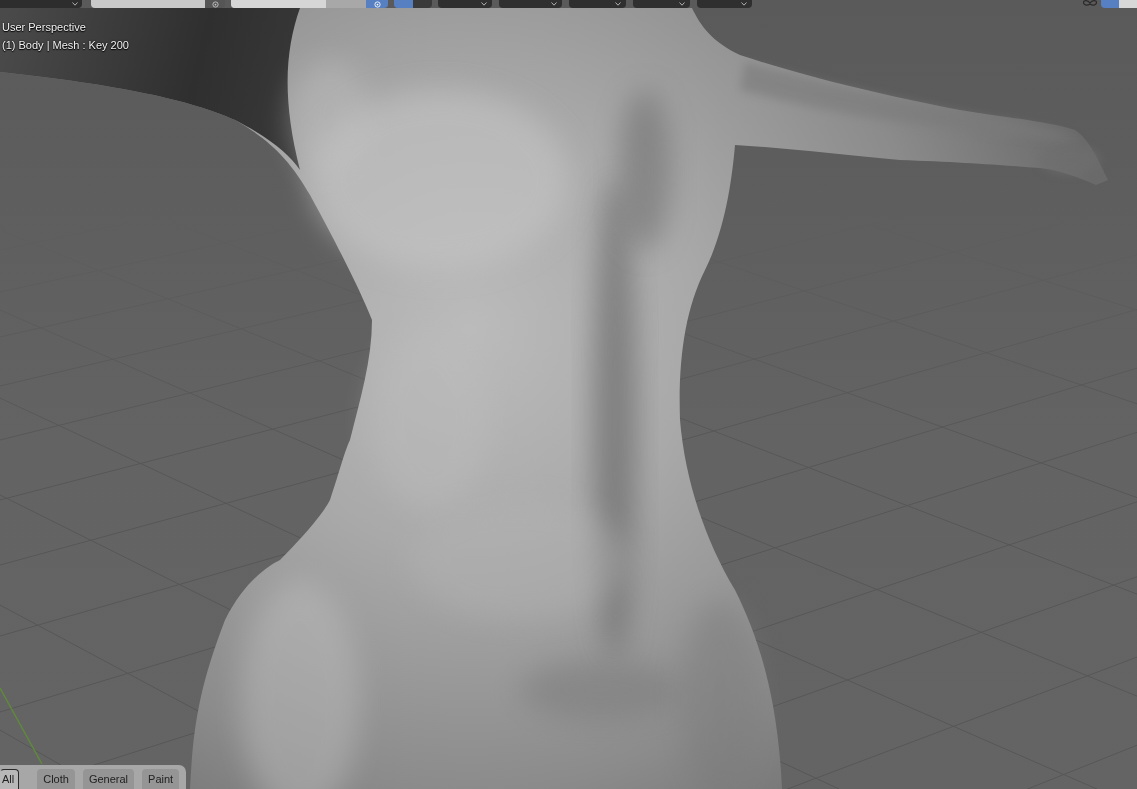 This screenshot has height=789, width=1137. Describe the element at coordinates (44, 27) in the screenshot. I see `view-name-label: User Perspective` at that location.